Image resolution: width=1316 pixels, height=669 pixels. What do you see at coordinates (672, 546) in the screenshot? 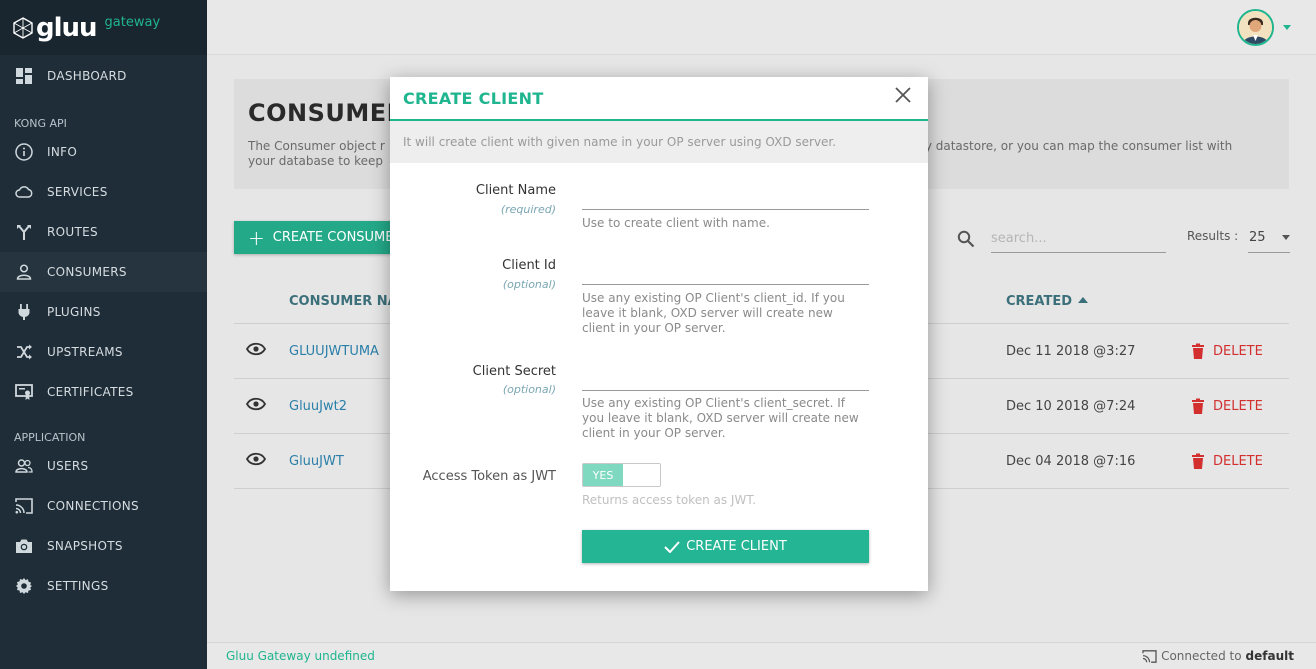
I see `check-icon` at bounding box center [672, 546].